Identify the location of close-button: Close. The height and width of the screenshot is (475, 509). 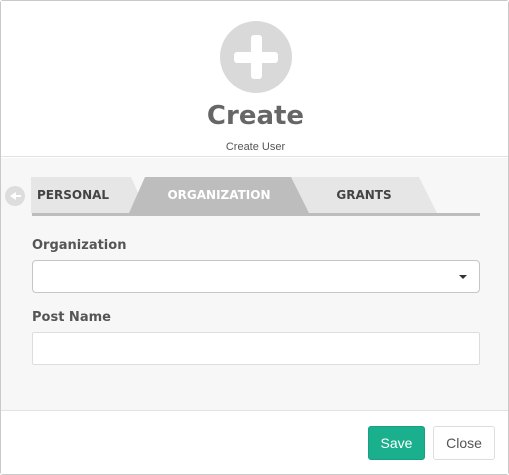
(464, 443).